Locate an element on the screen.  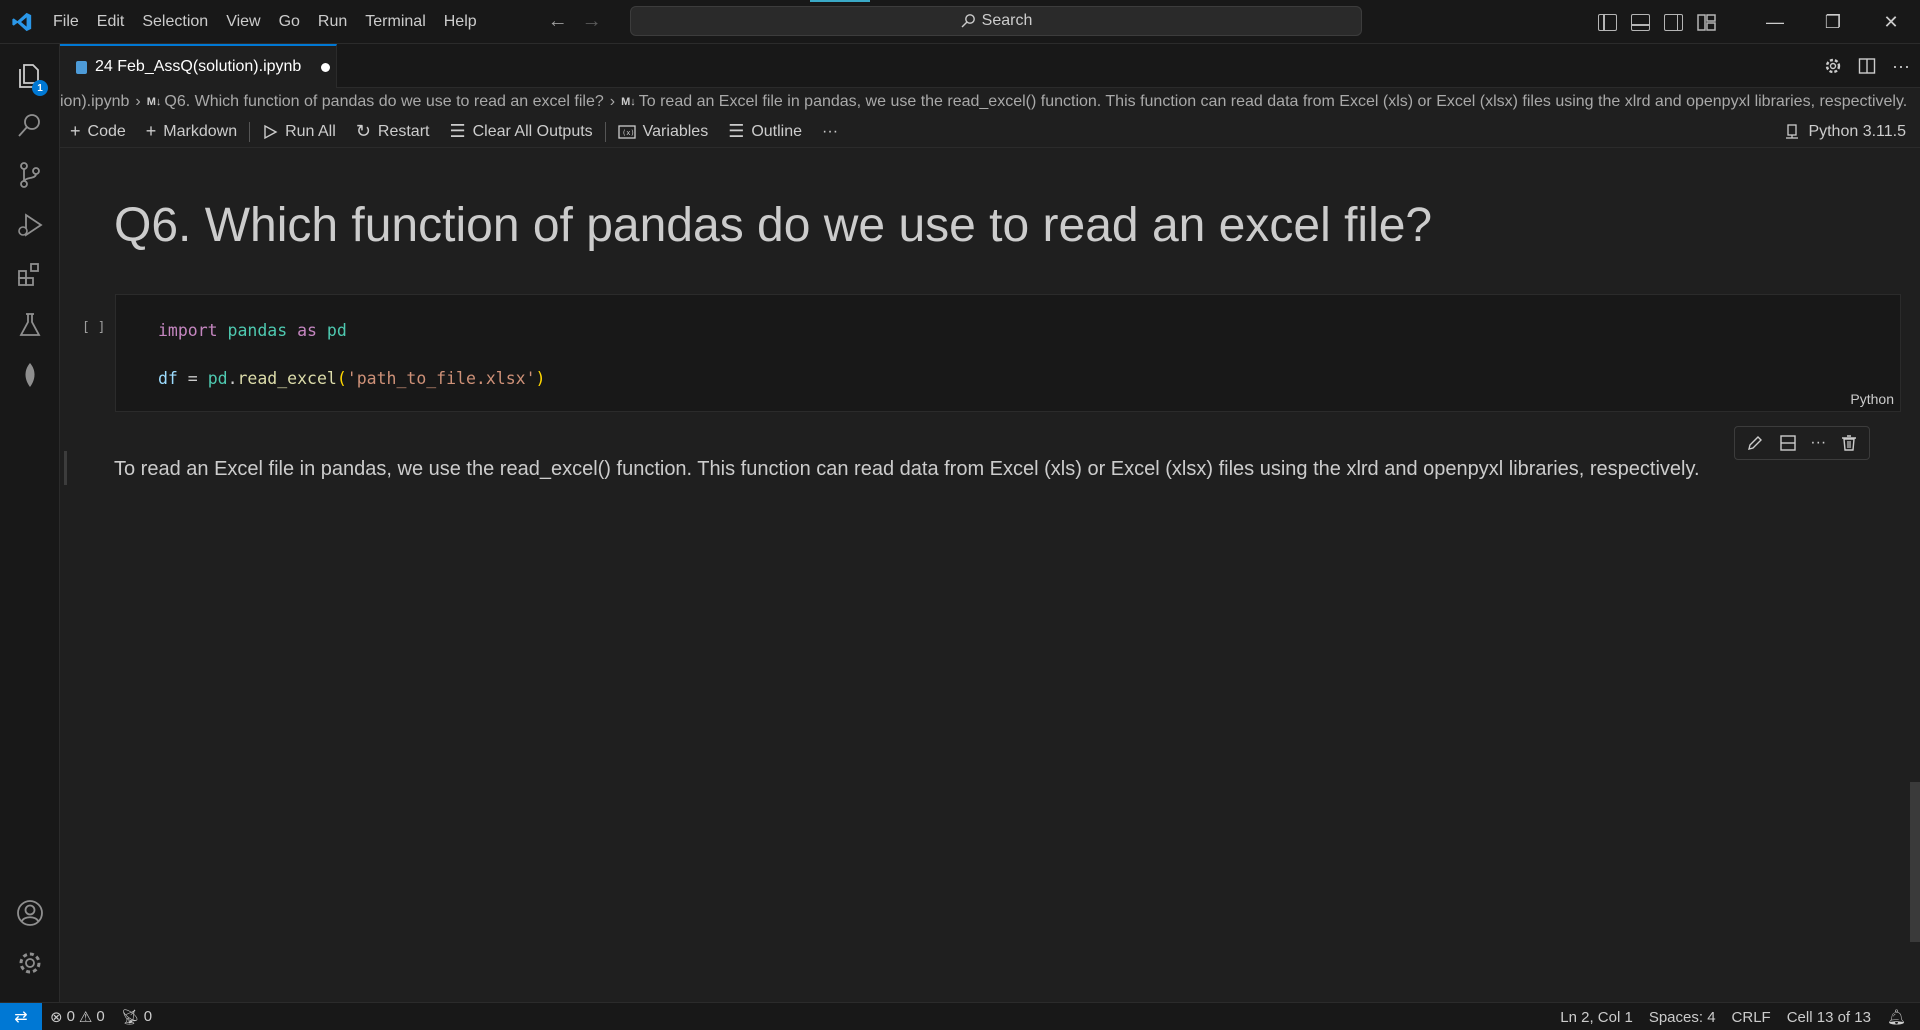
clear-all-outputs-button: ☰ Clear All Outputs is located at coordinates (520, 132).